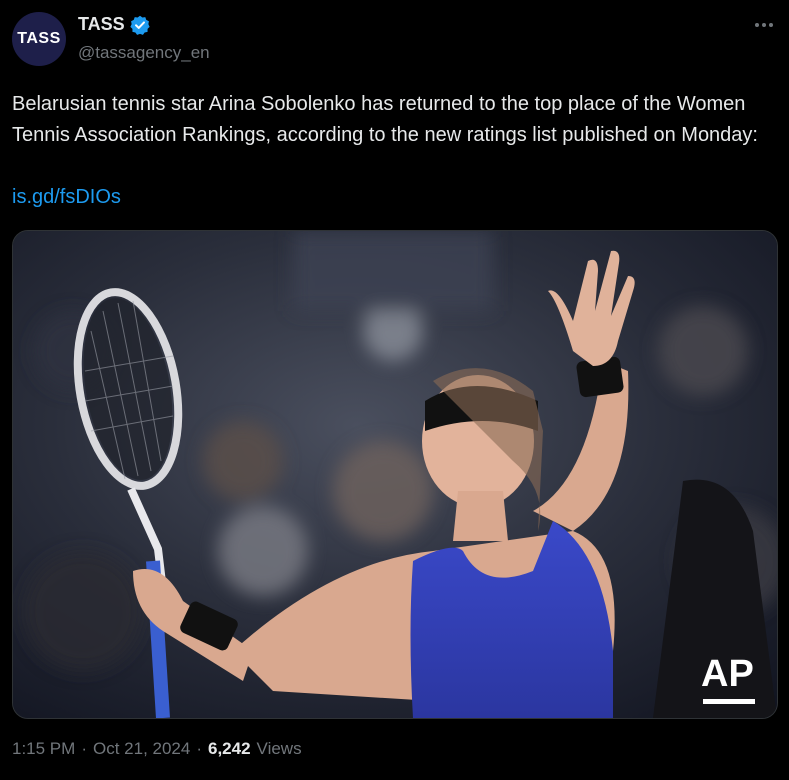 The height and width of the screenshot is (780, 789). What do you see at coordinates (279, 748) in the screenshot?
I see `views-label: Views` at bounding box center [279, 748].